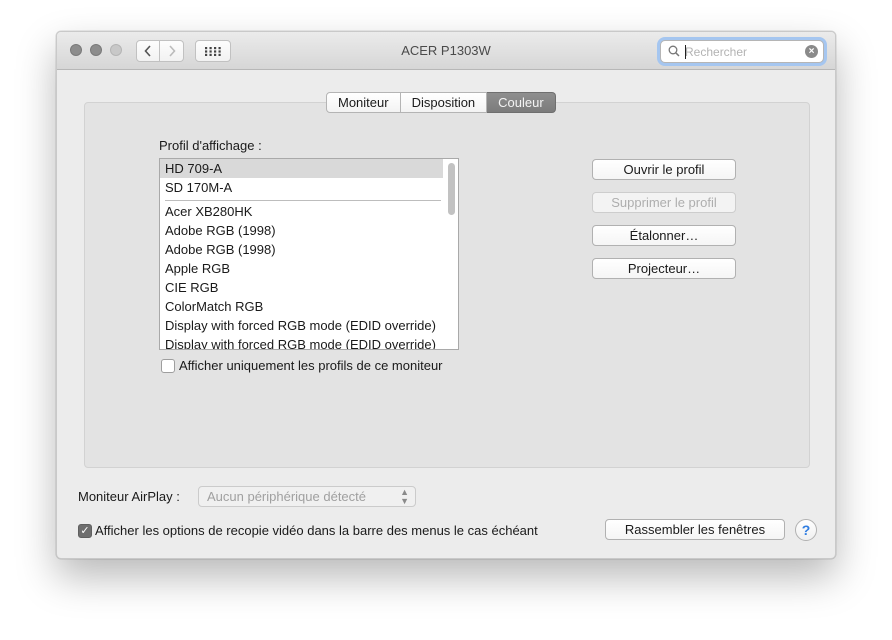  Describe the element at coordinates (806, 530) in the screenshot. I see `help-button: ?` at that location.